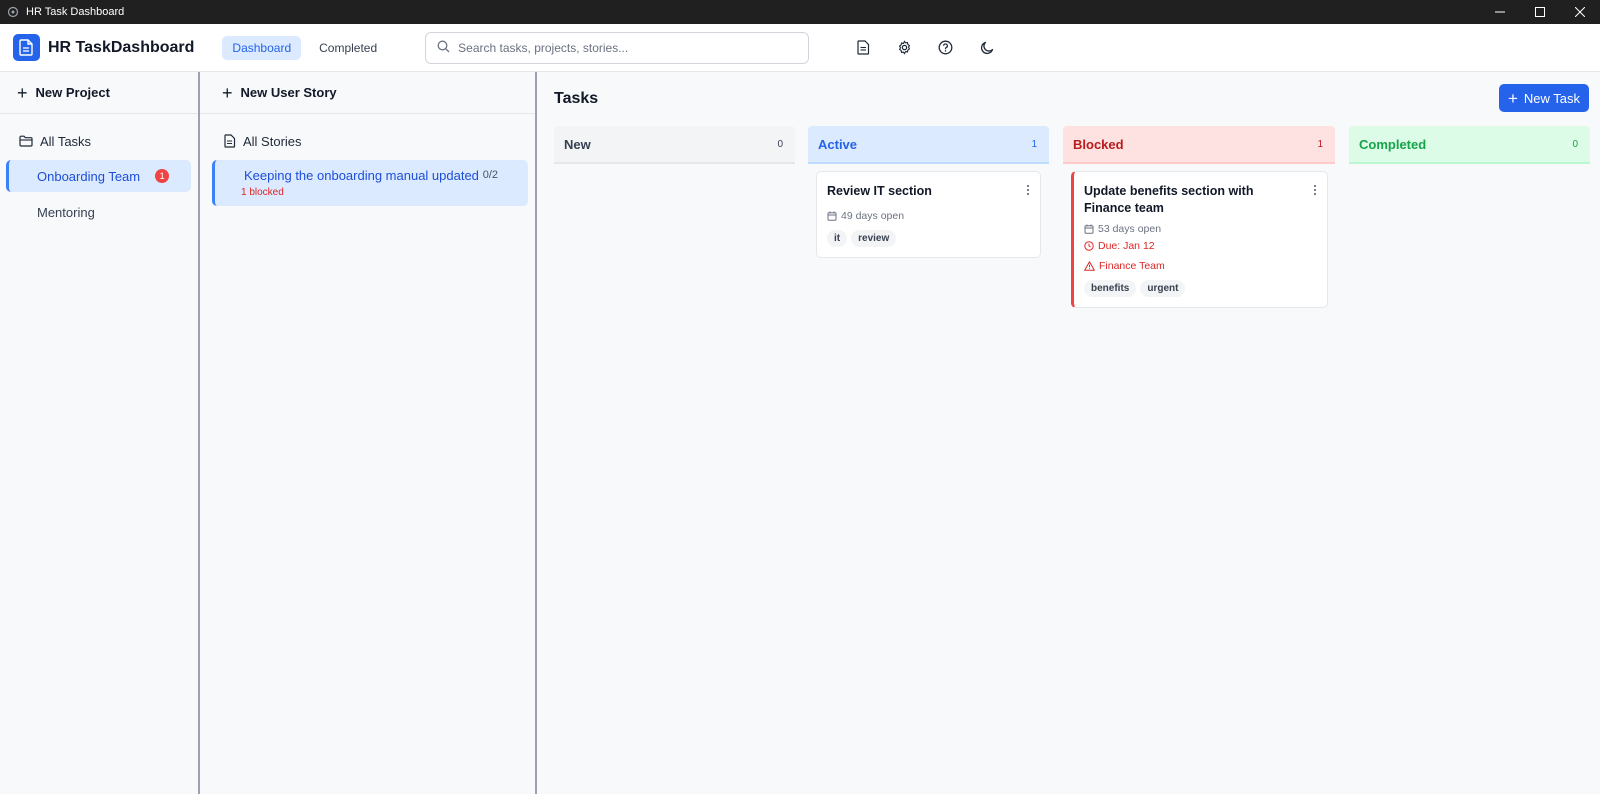 The width and height of the screenshot is (1600, 794). I want to click on search-icon, so click(443, 48).